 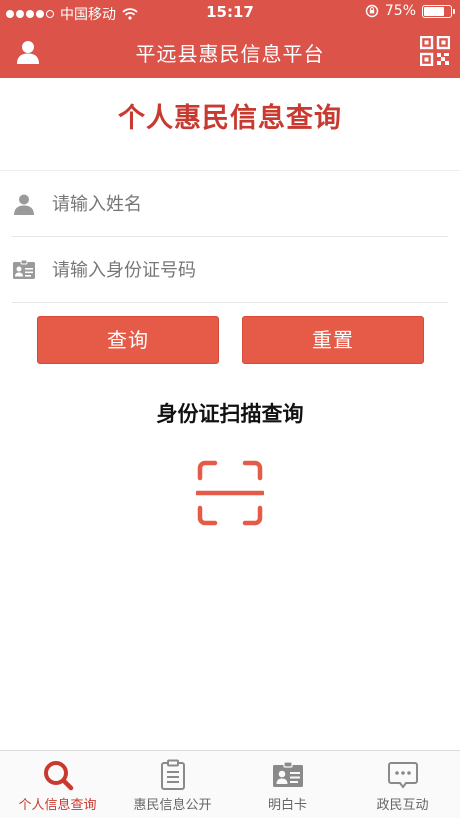 I want to click on tab-info-card: 明白卡, so click(x=287, y=784).